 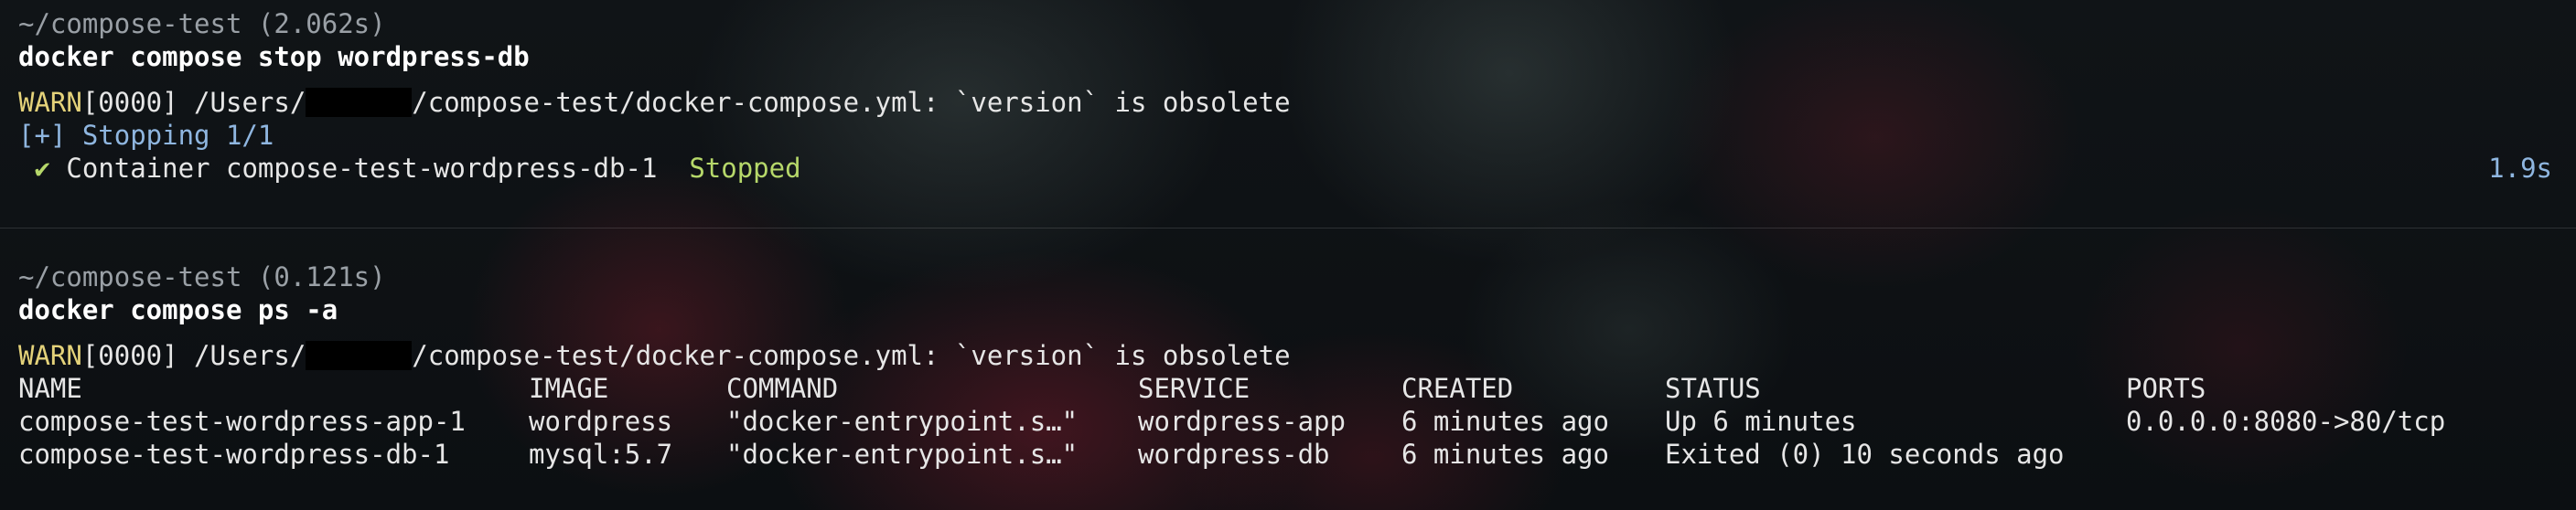 I want to click on prompt-line: ~/compose-test (2.062s), so click(x=202, y=23).